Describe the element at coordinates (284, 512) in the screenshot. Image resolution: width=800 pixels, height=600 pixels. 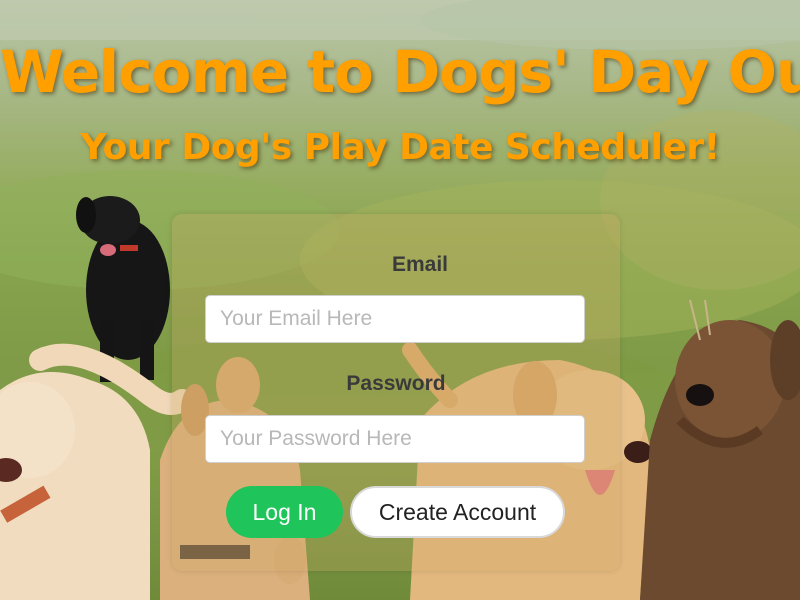
I see `log-in-button: Log In` at that location.